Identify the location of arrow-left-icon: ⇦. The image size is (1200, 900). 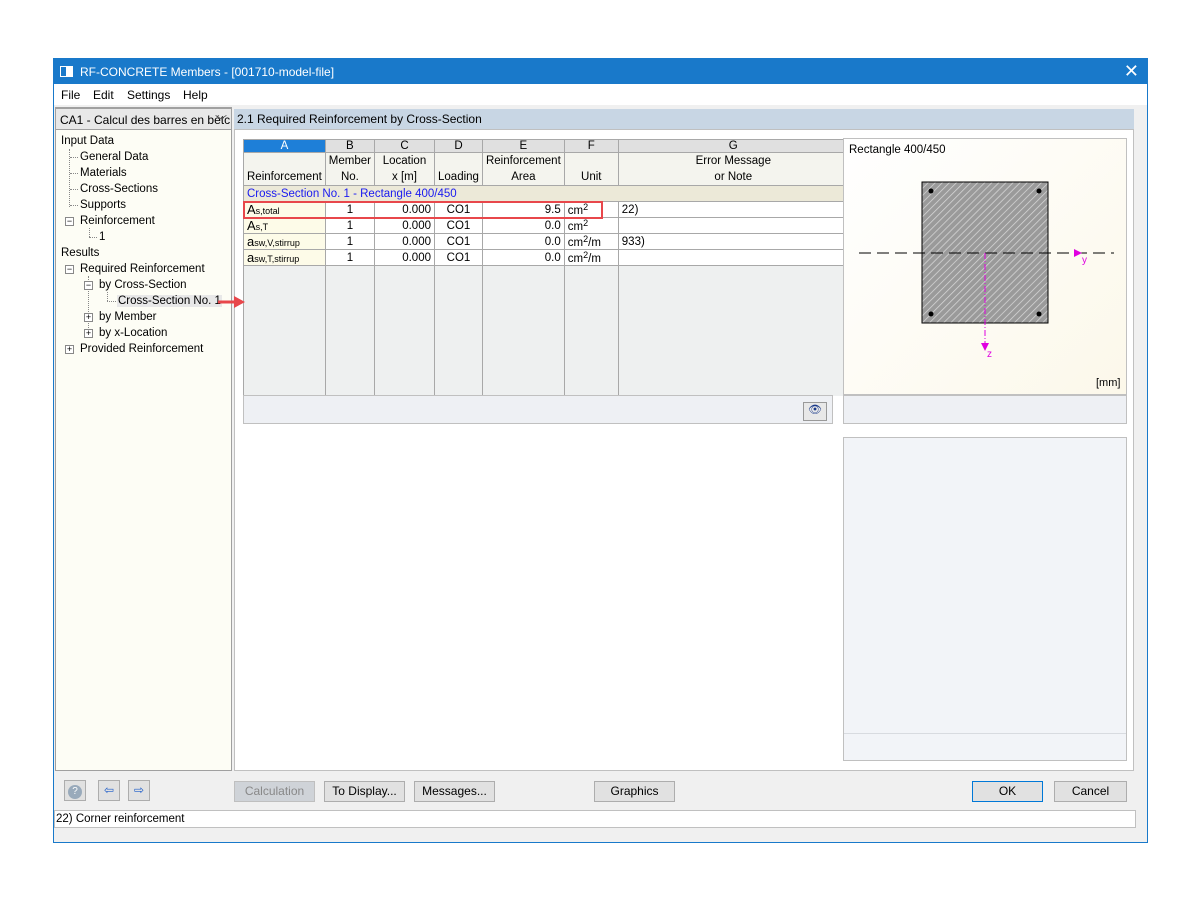
(109, 790).